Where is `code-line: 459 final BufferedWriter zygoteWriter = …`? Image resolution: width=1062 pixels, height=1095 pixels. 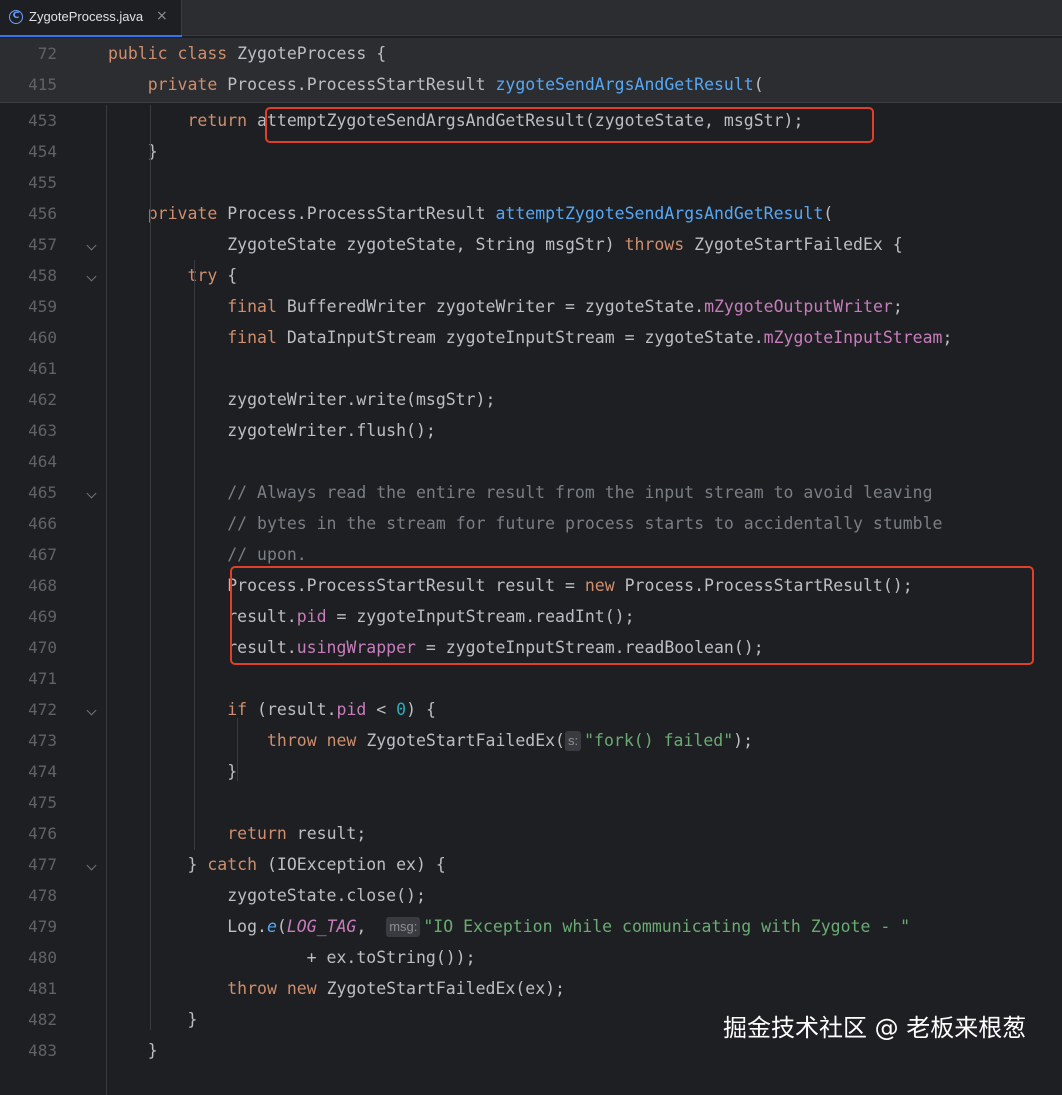 code-line: 459 final BufferedWriter zygoteWriter = … is located at coordinates (531, 306).